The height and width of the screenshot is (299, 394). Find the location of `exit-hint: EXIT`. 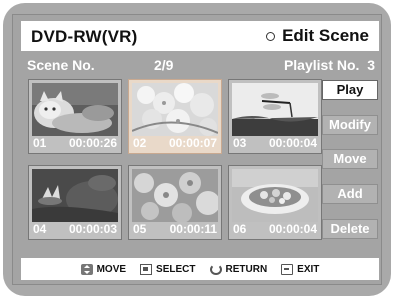

exit-hint: EXIT is located at coordinates (300, 269).